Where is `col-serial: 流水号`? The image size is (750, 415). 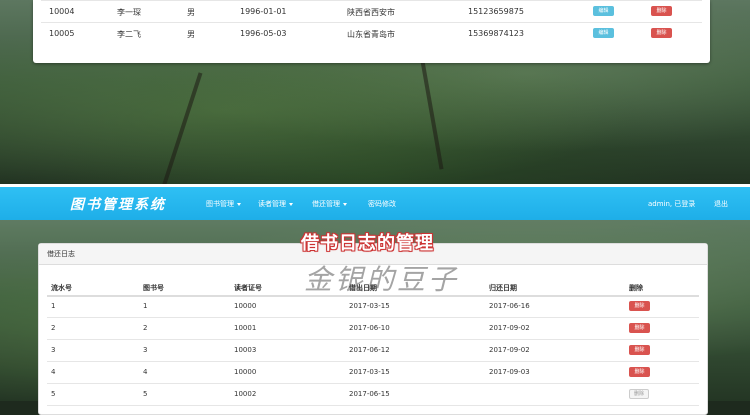
col-serial: 流水号 is located at coordinates (61, 288).